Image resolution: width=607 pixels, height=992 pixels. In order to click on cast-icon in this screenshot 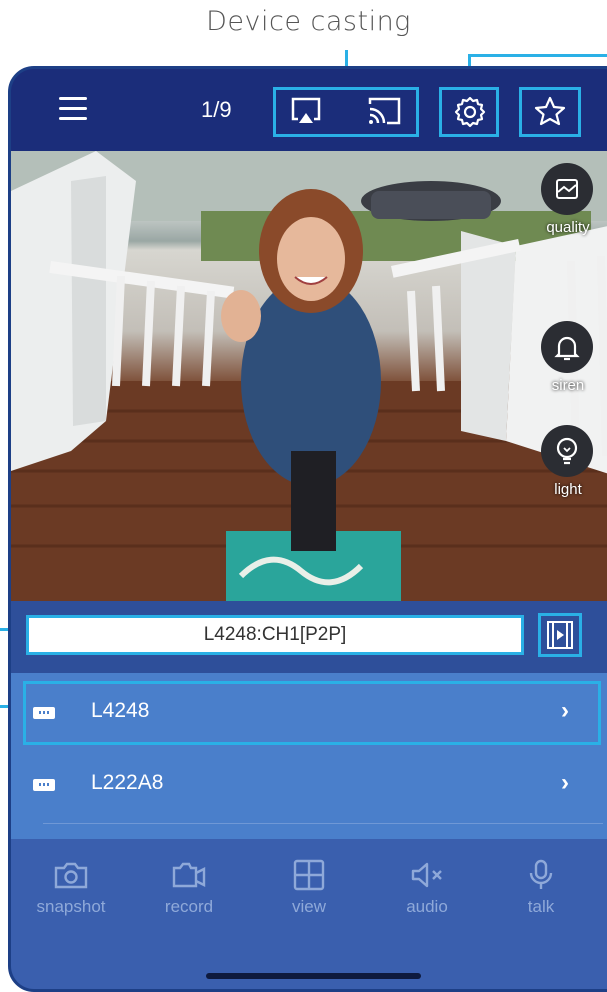, I will do `click(385, 111)`.